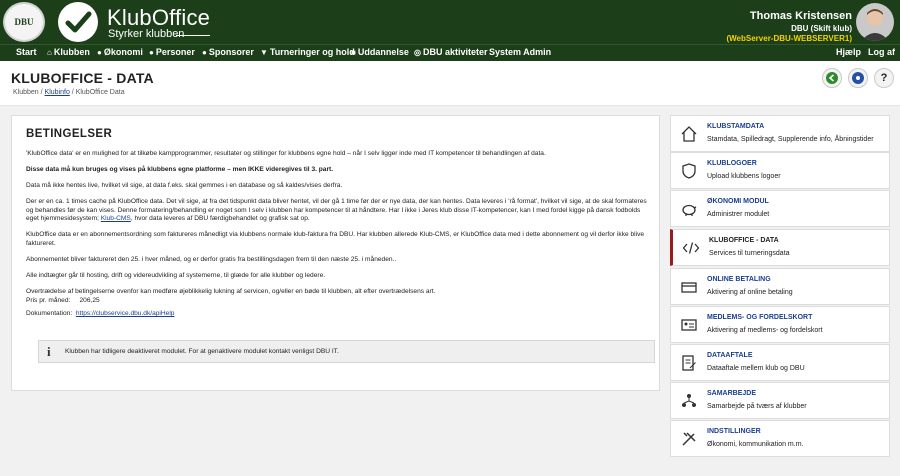 The image size is (900, 476). I want to click on server-label: (WebServer-DBU-WEBSERVER1), so click(789, 38).